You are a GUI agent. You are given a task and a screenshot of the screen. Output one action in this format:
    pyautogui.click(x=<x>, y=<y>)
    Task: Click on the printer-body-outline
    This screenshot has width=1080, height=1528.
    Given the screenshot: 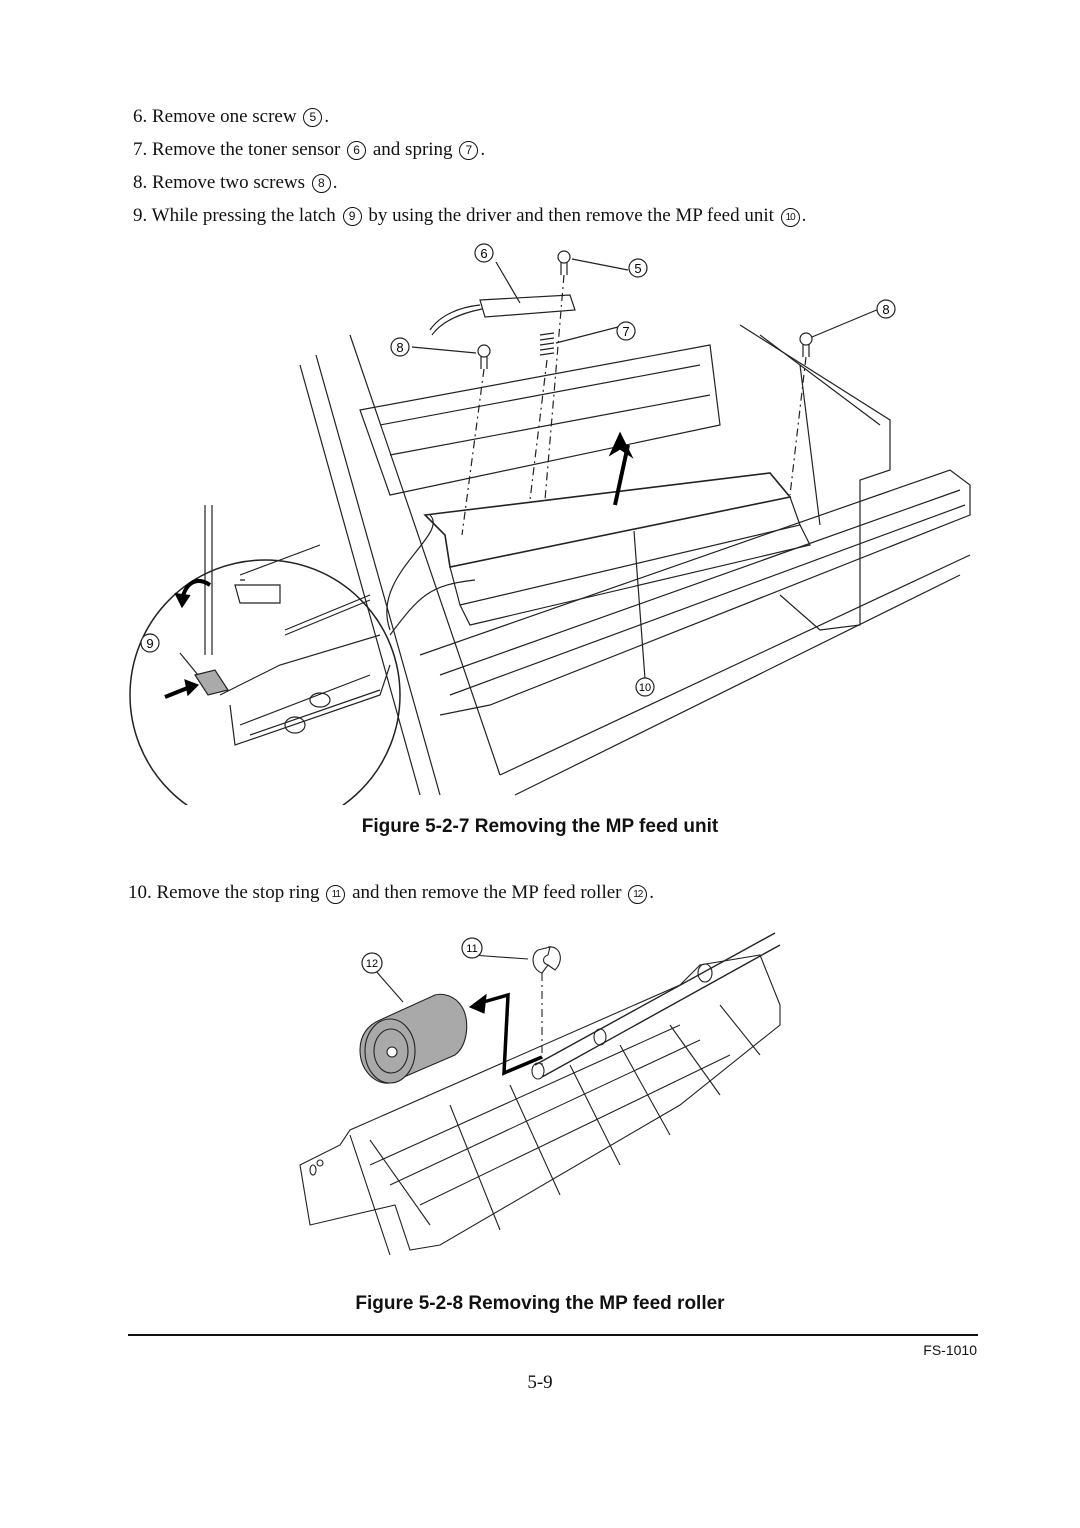 What is the action you would take?
    pyautogui.click(x=400, y=565)
    